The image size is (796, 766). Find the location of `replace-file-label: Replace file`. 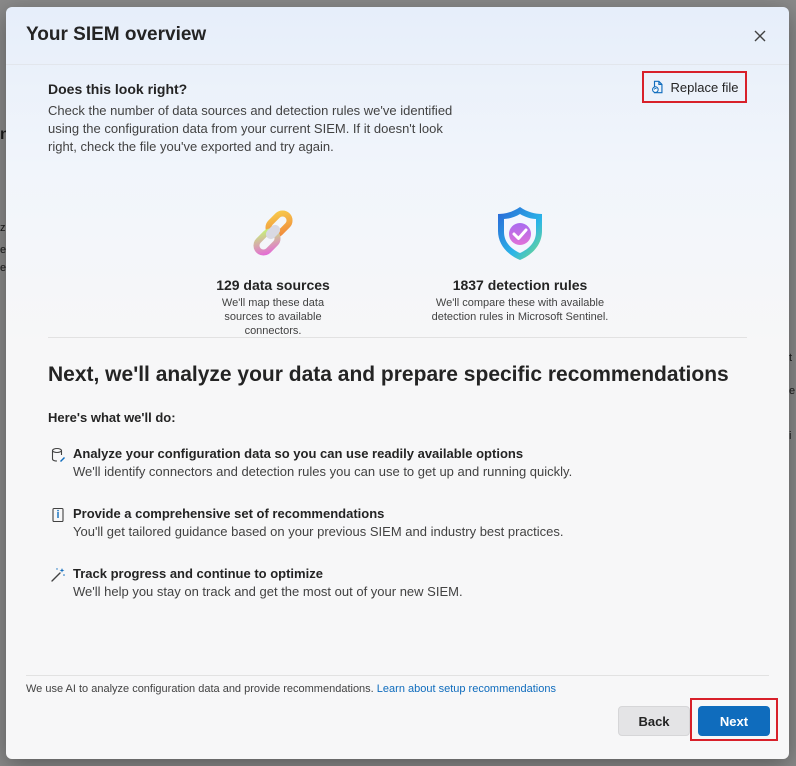

replace-file-label: Replace file is located at coordinates (704, 87).